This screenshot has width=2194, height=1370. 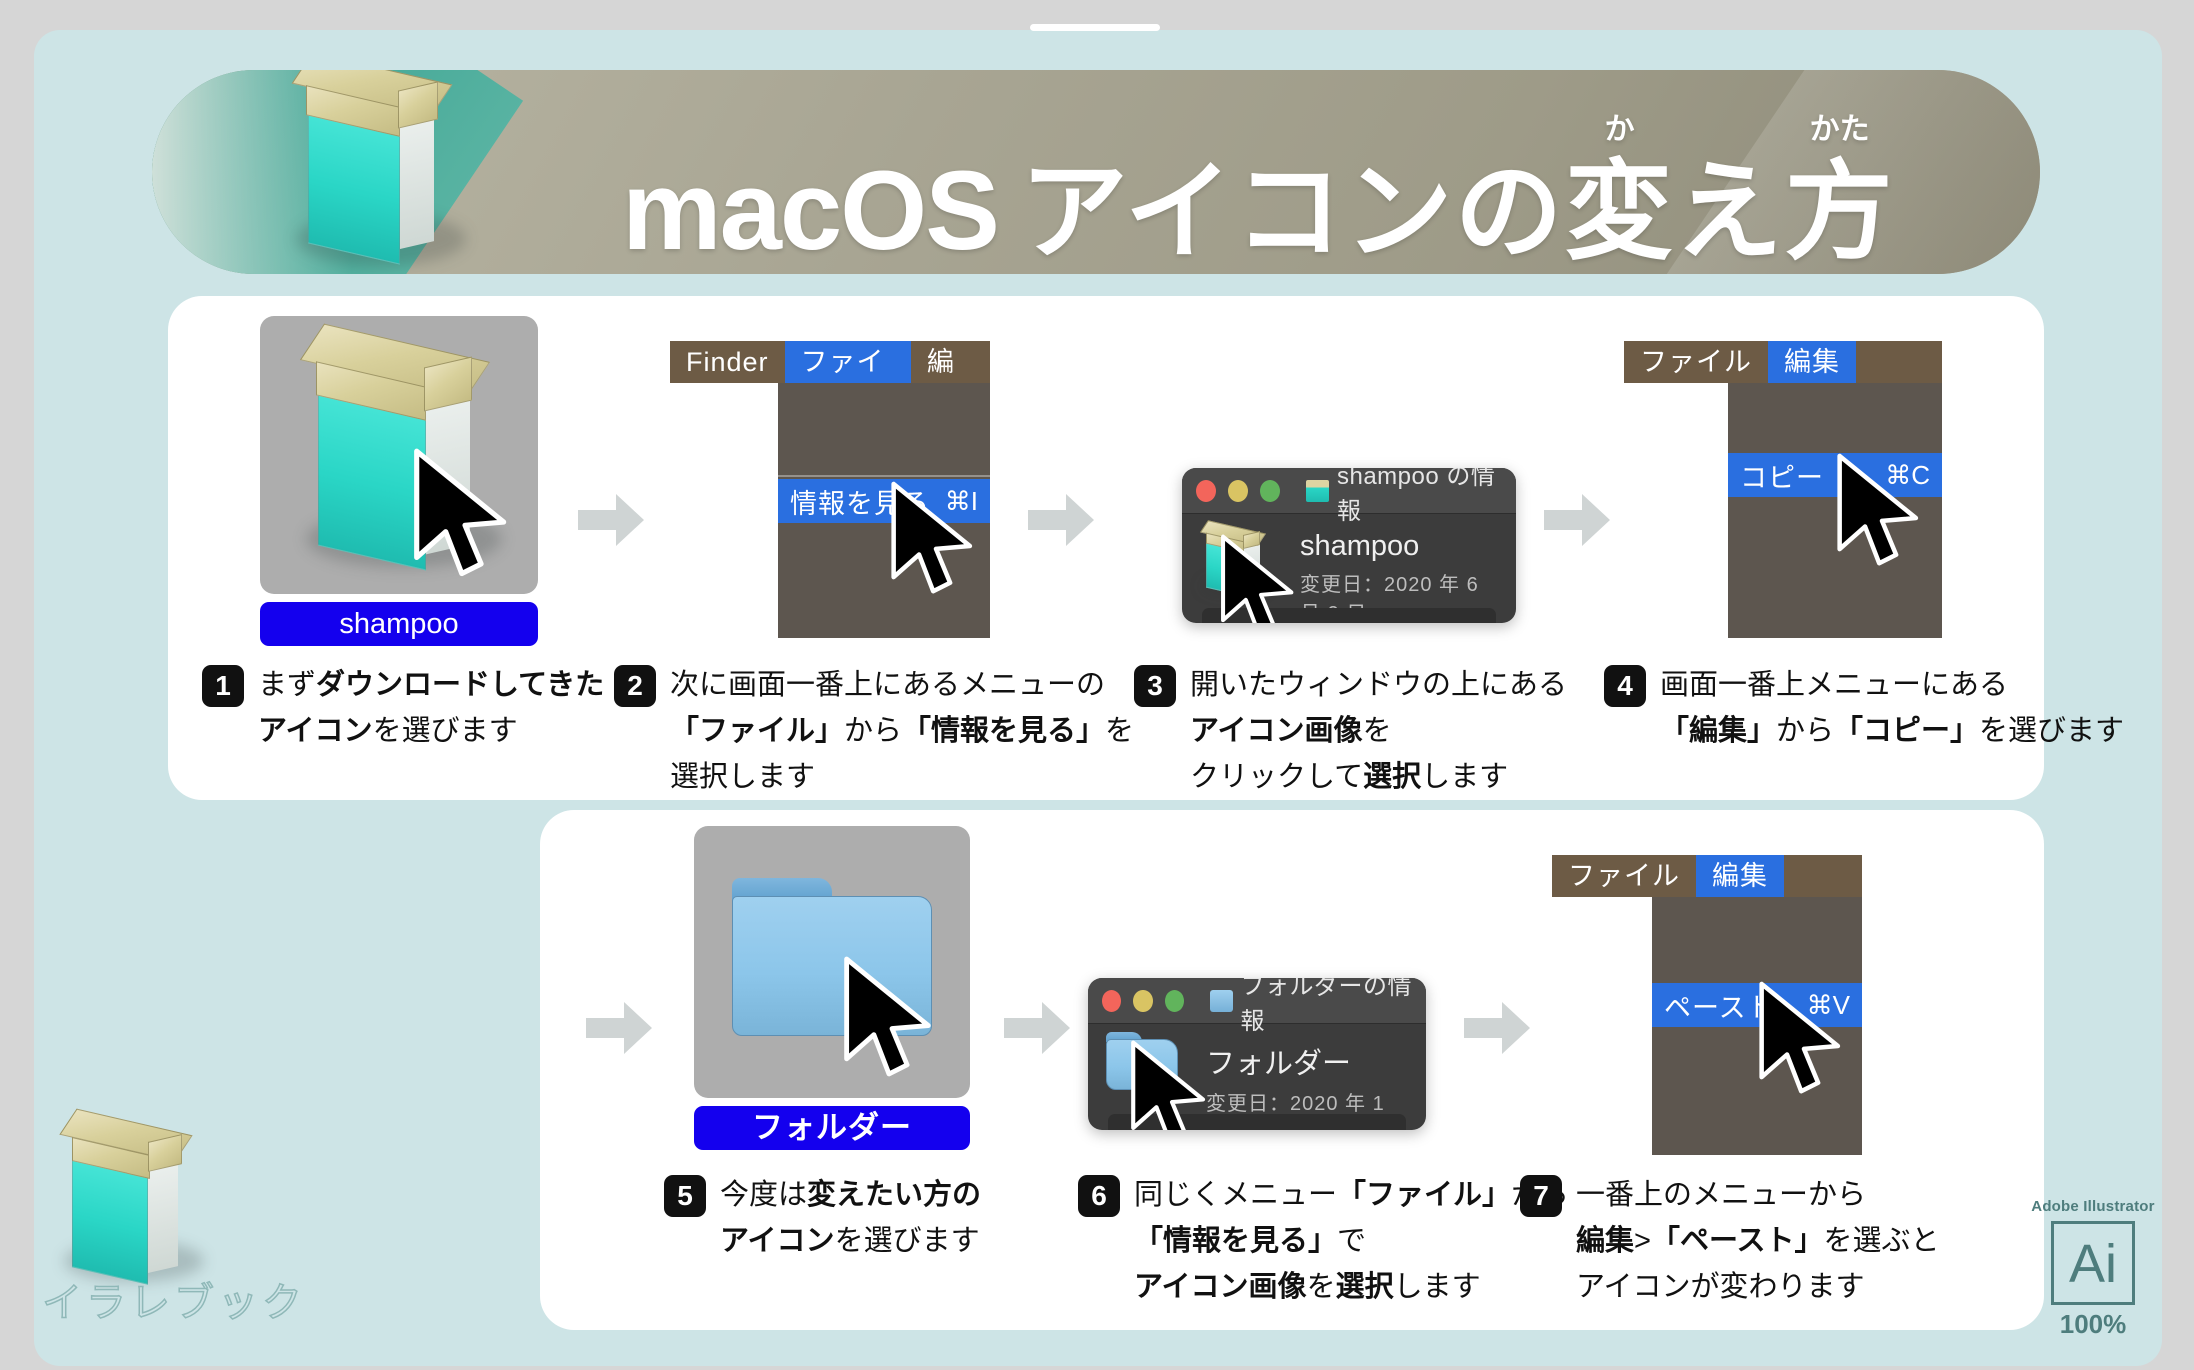 I want to click on step-7-caption: 7 一番上のメニューから 編集>「ペースト」を選ぶと アイコンが変わります, so click(x=1730, y=1241).